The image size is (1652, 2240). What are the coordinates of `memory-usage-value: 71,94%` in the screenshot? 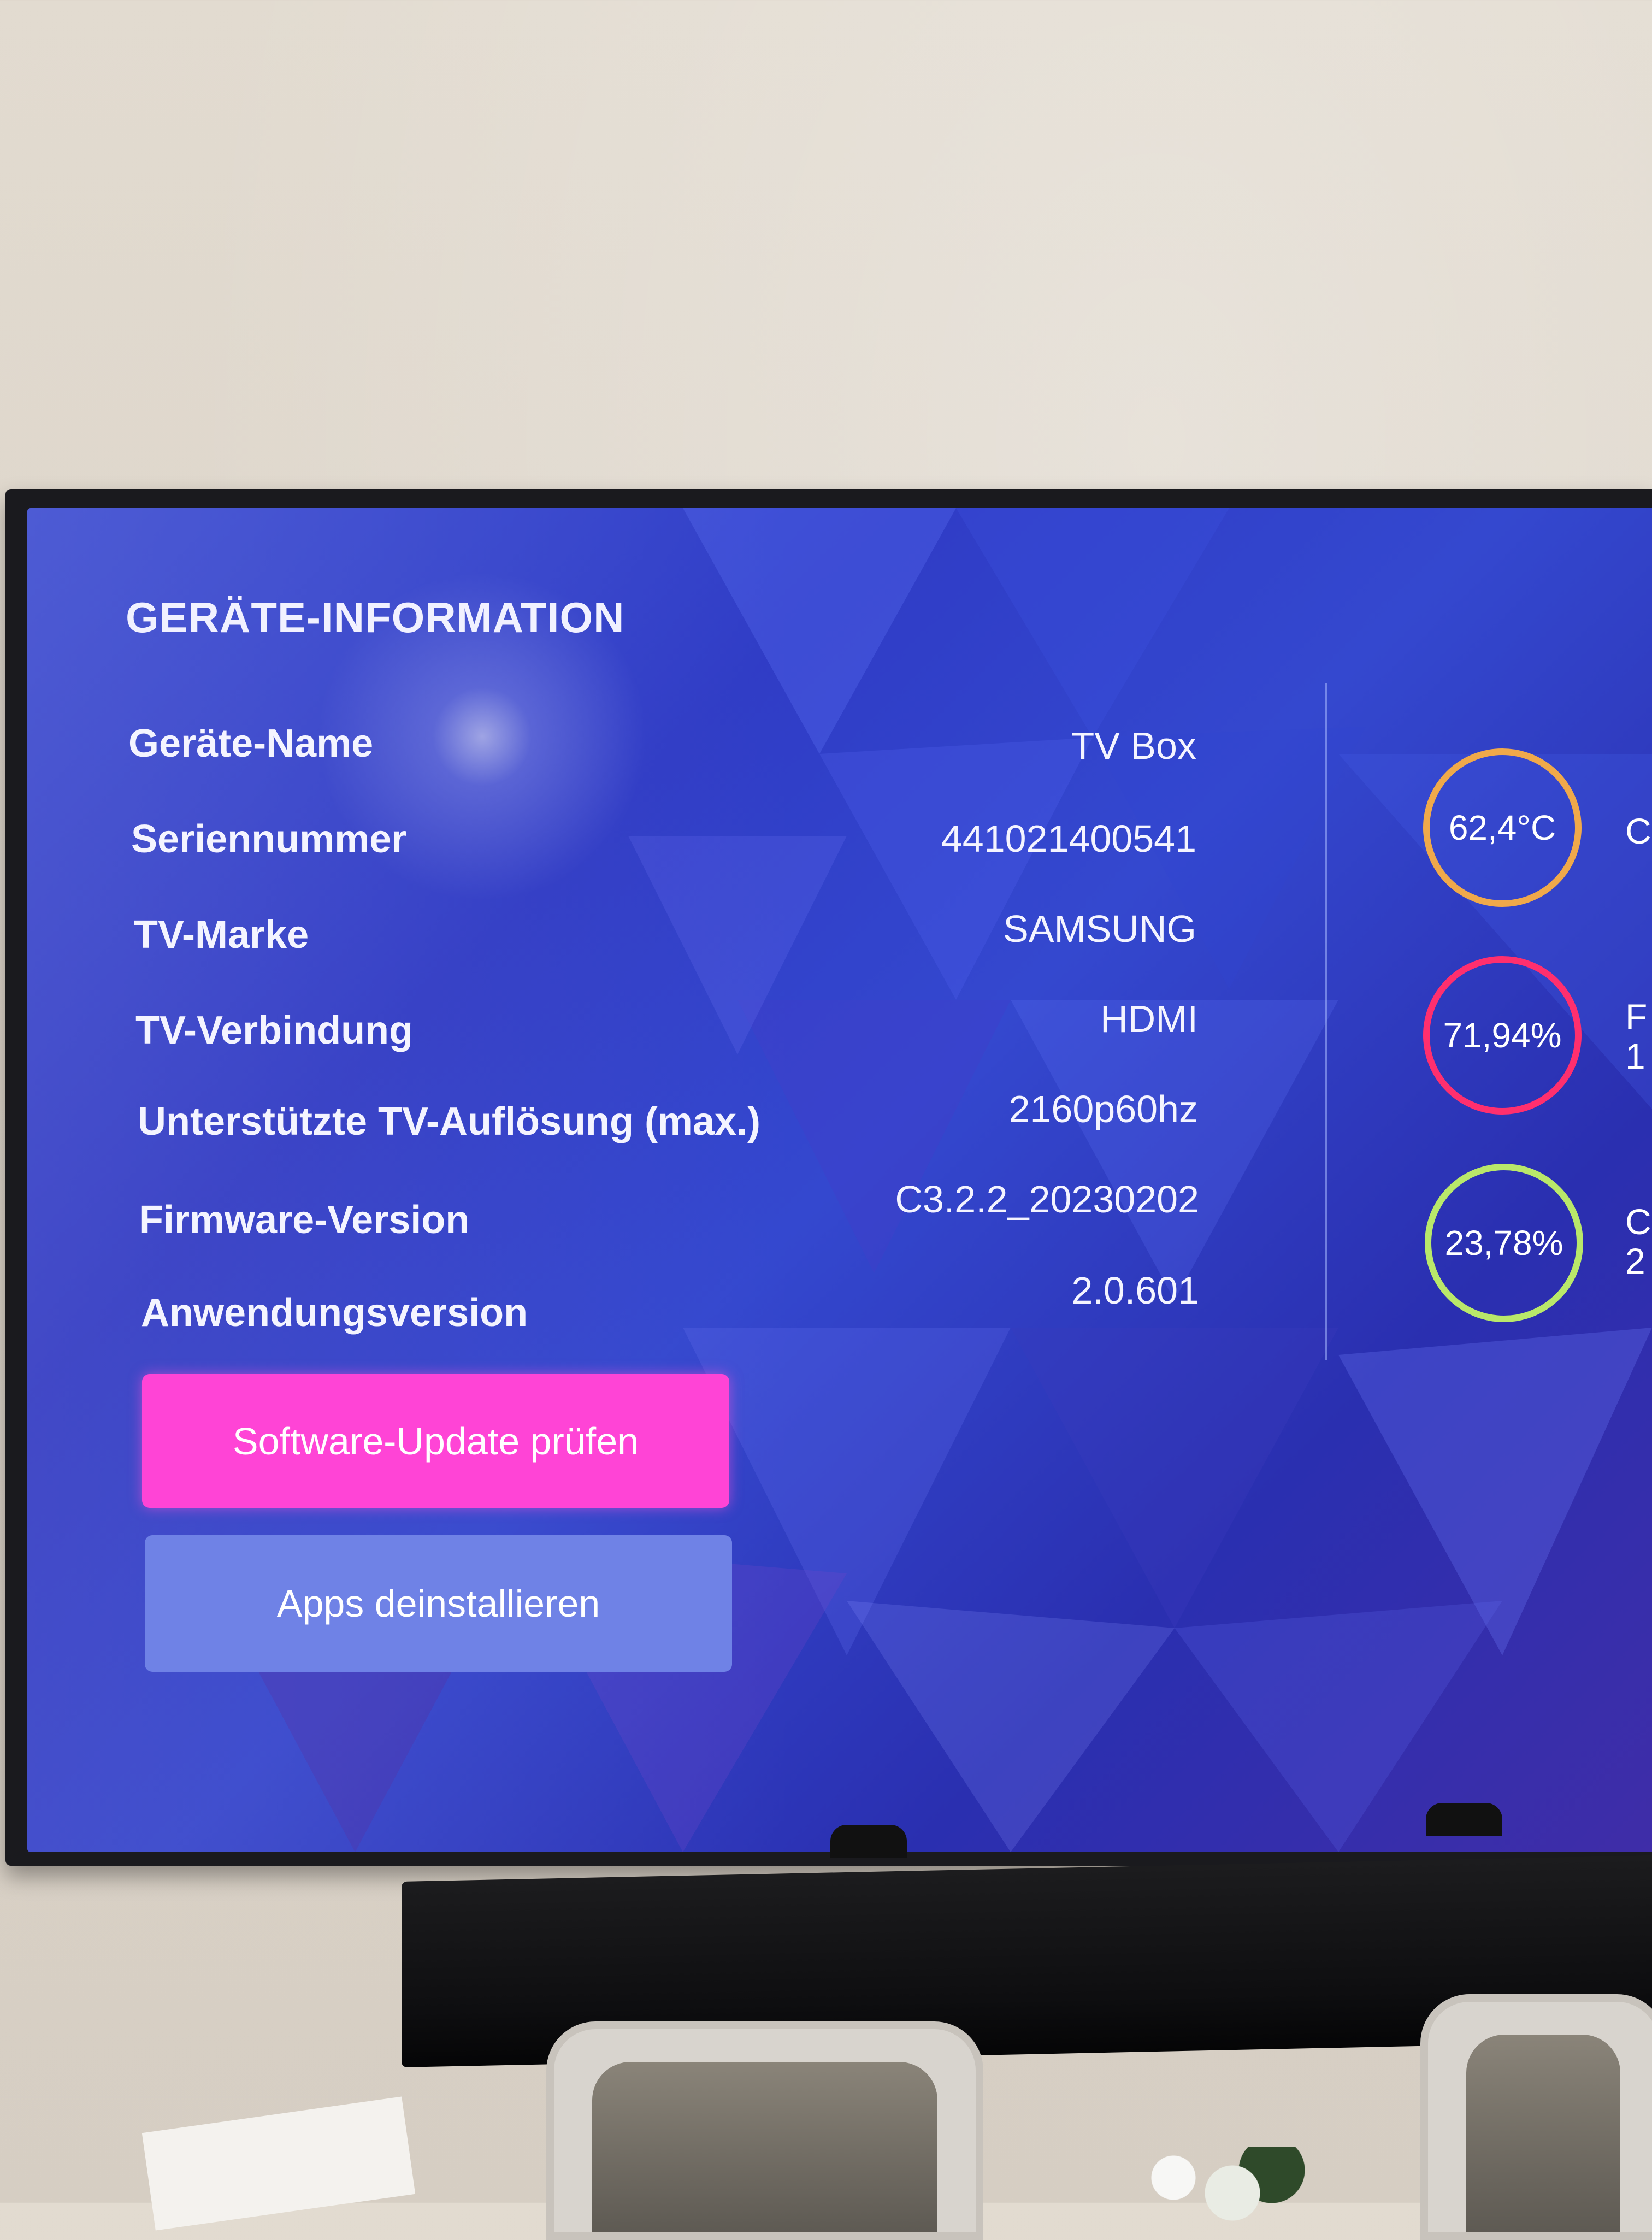 It's located at (1502, 1035).